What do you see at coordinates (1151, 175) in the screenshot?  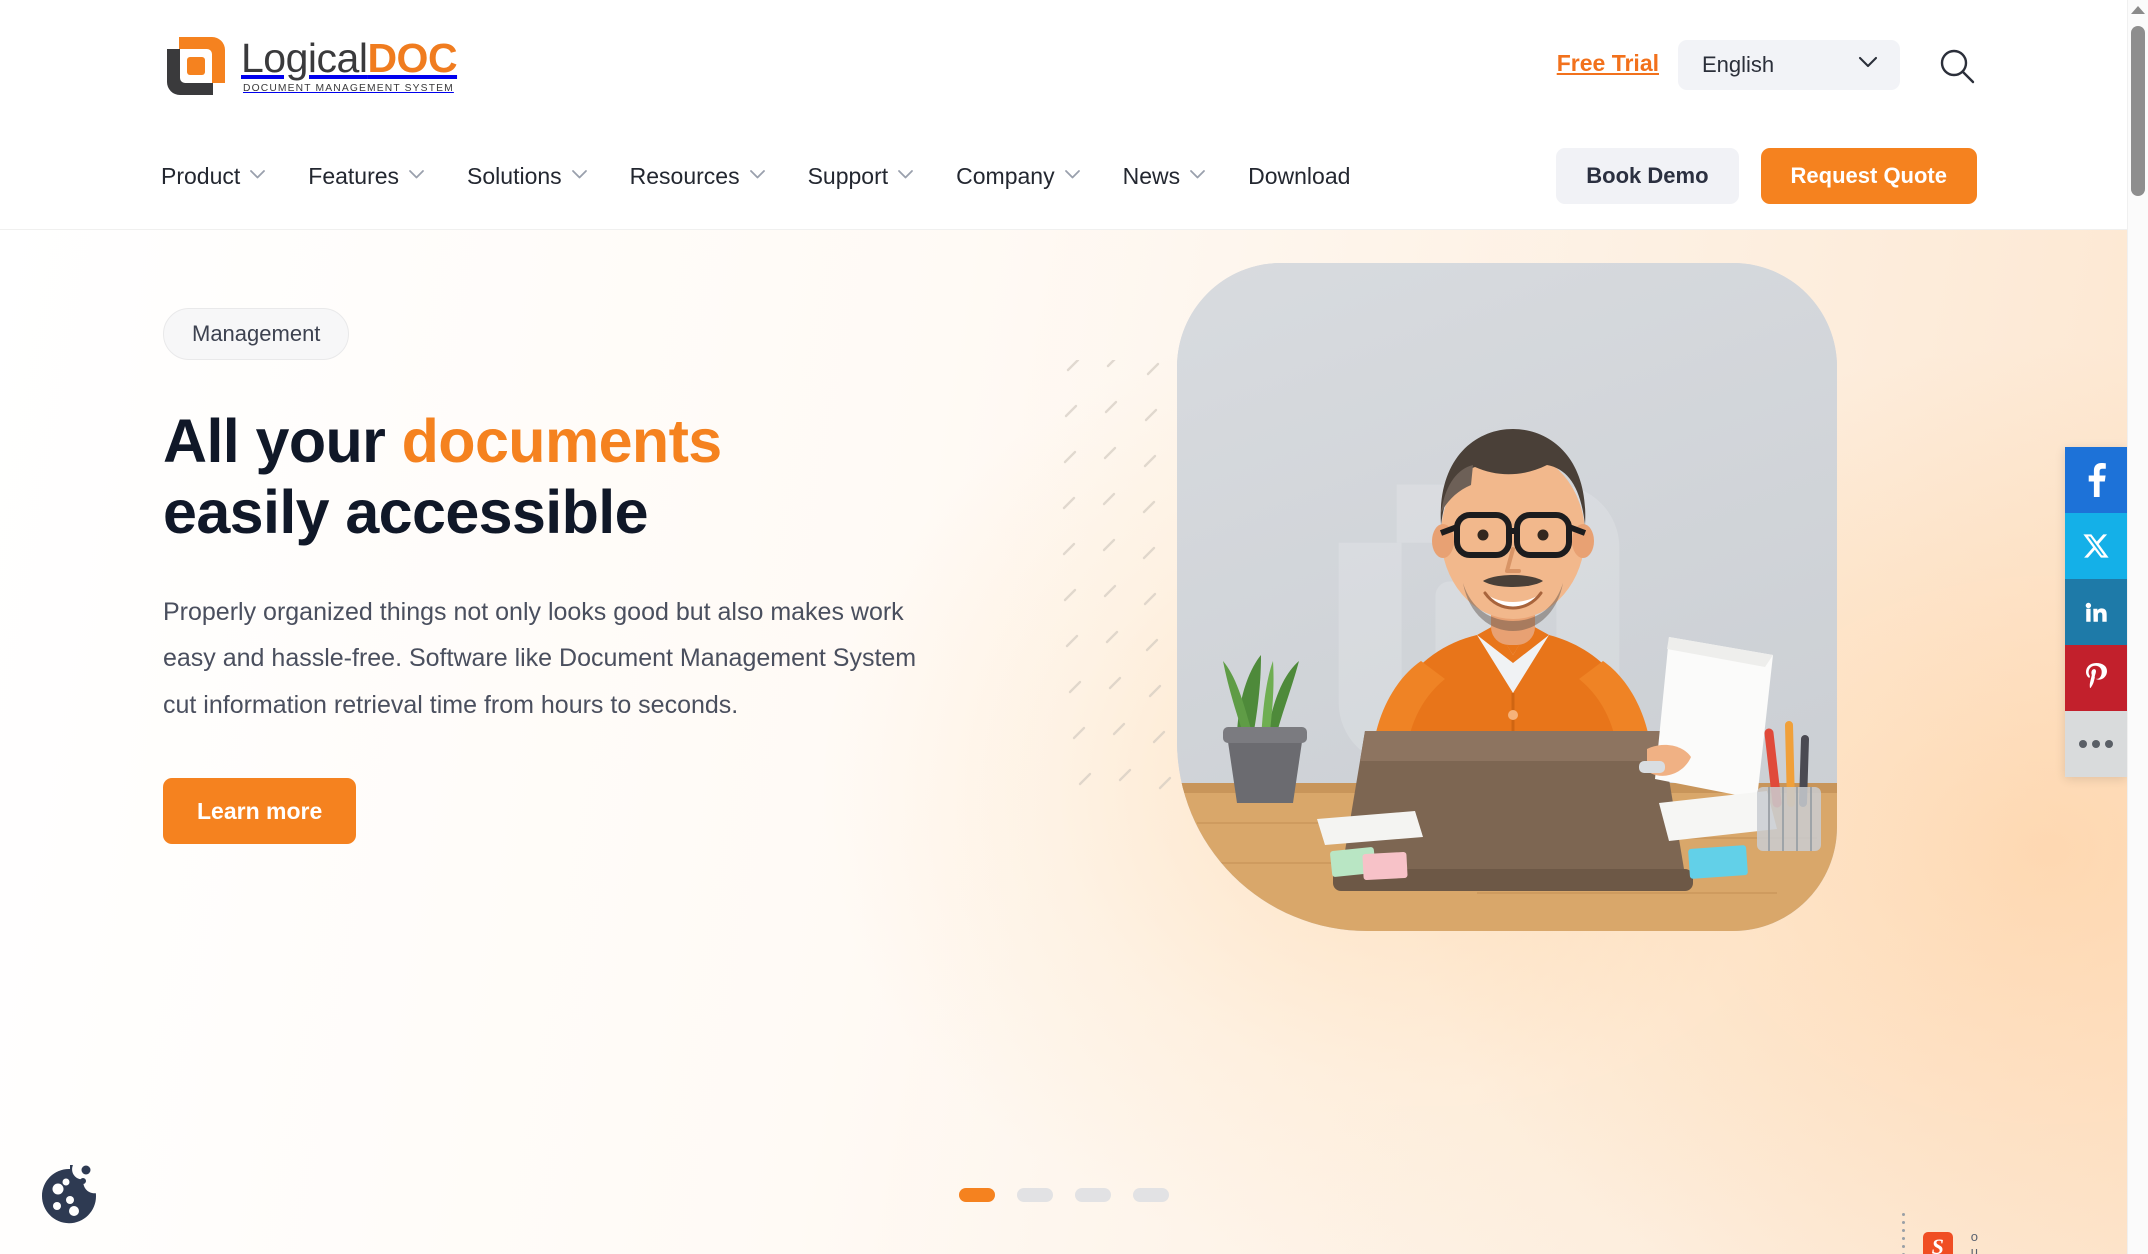 I see `nav-item-label: News` at bounding box center [1151, 175].